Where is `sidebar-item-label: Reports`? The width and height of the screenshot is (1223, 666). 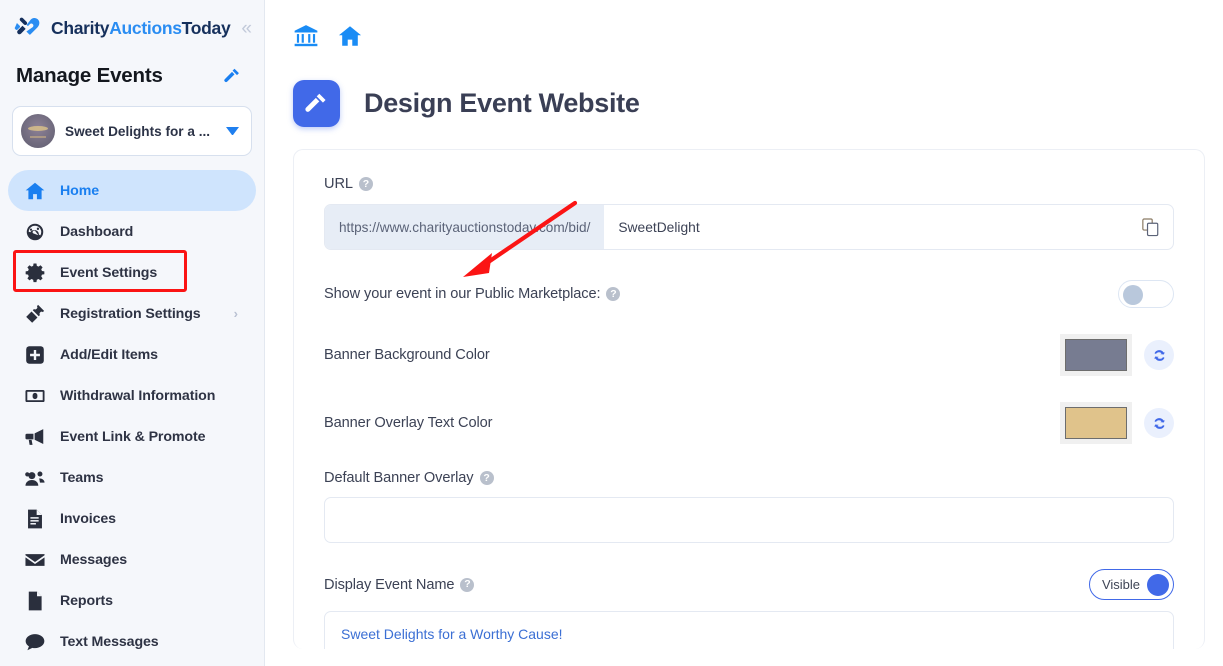 sidebar-item-label: Reports is located at coordinates (86, 600).